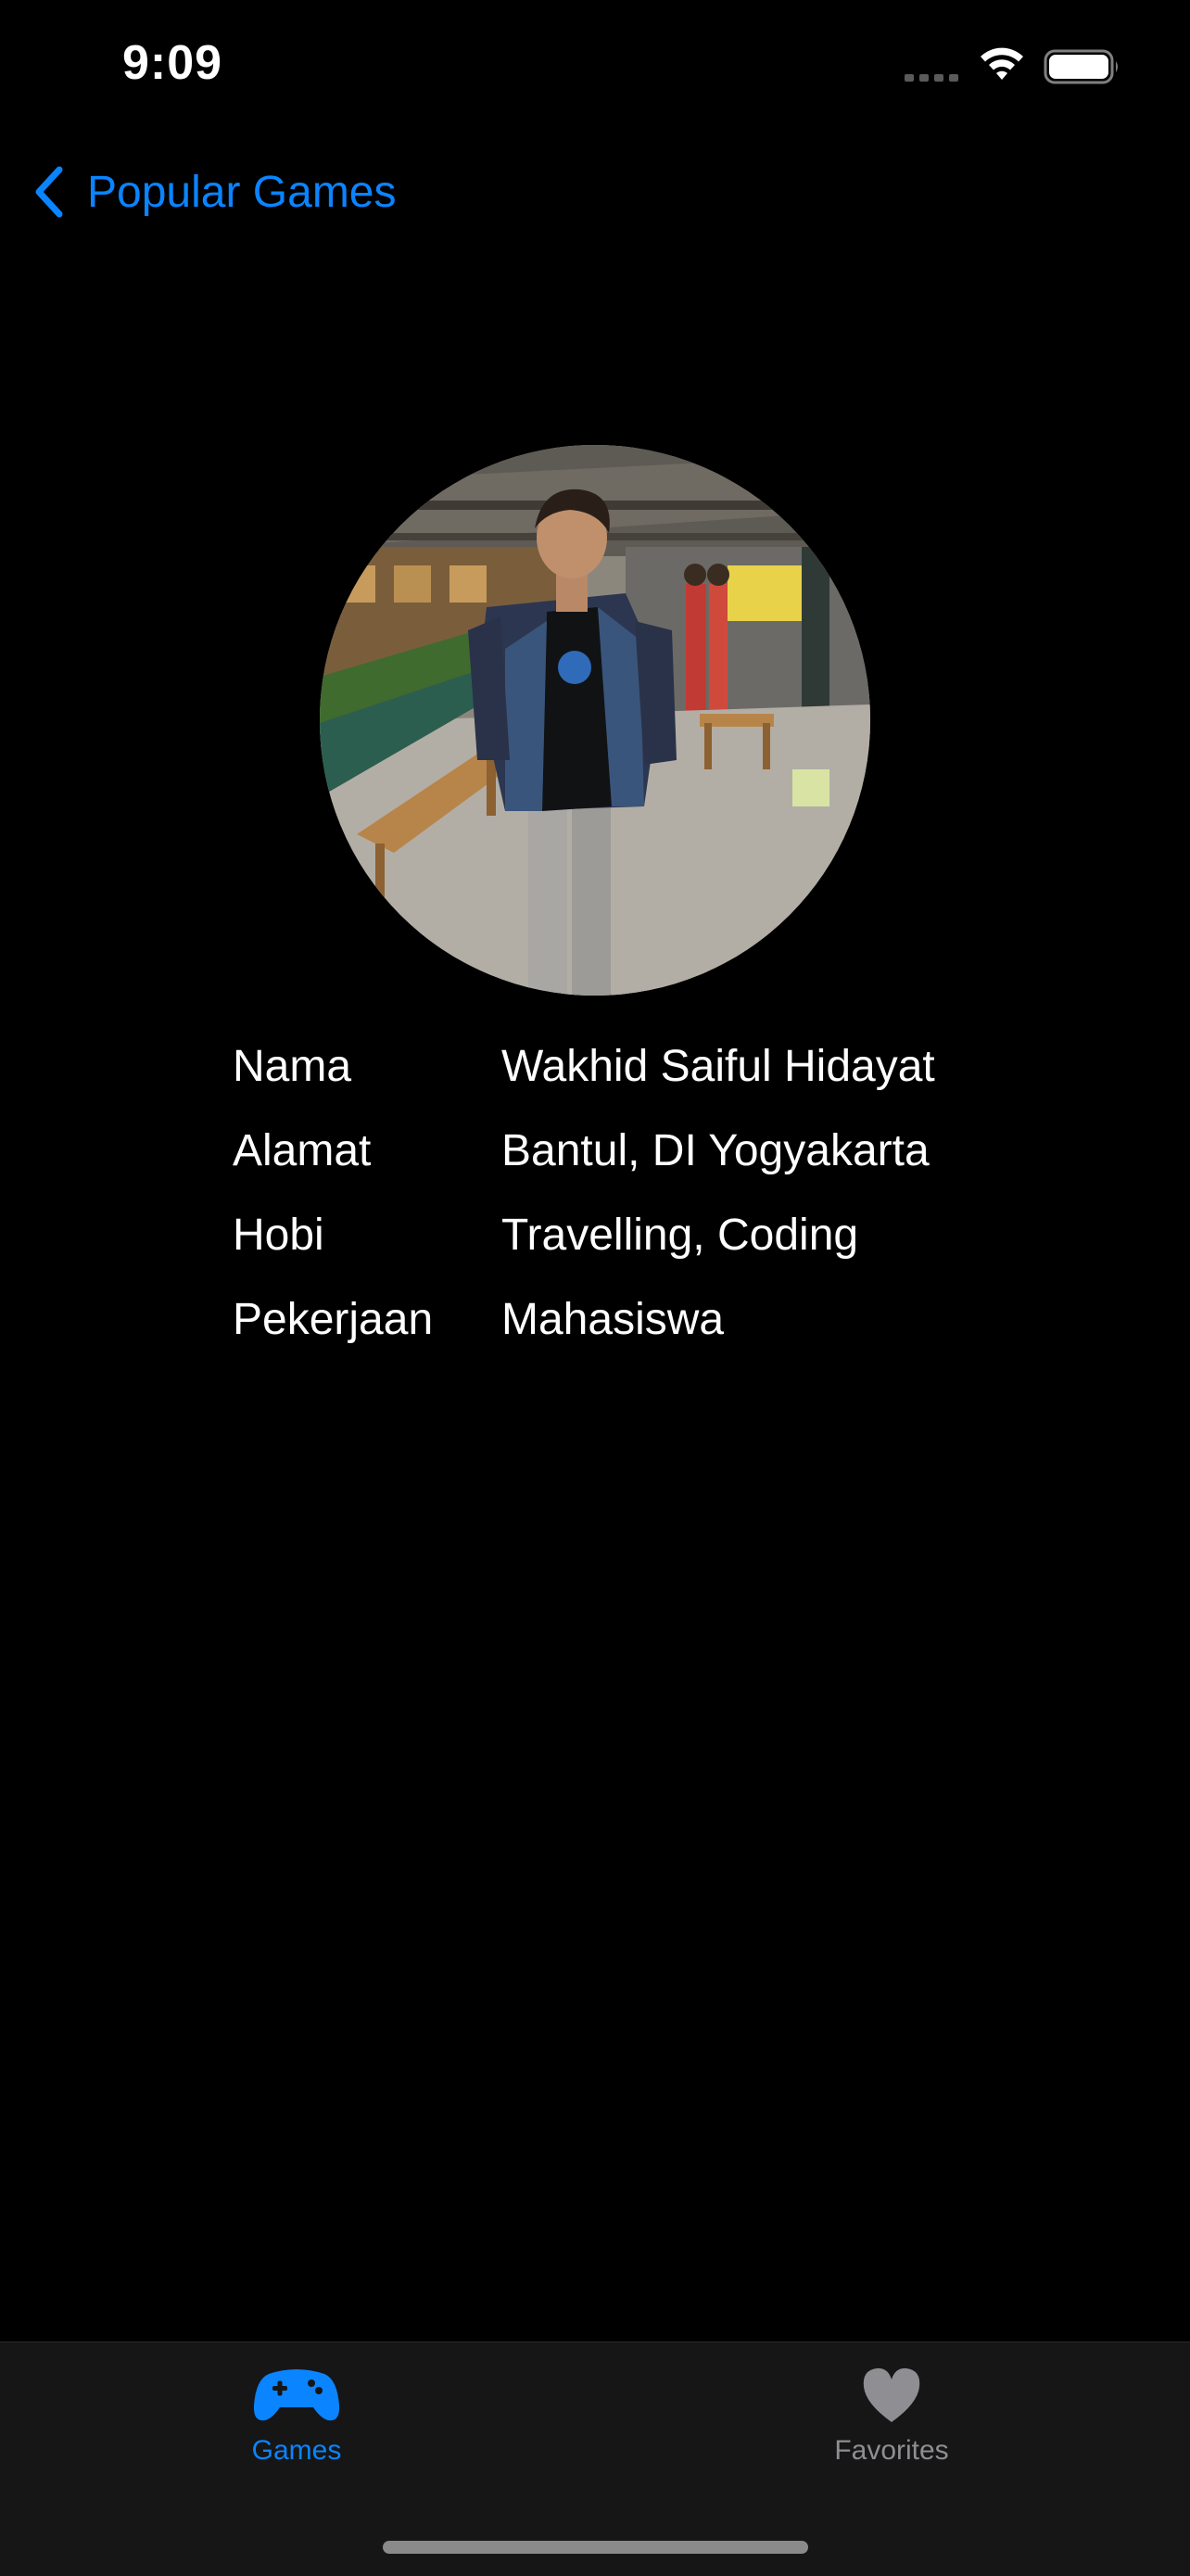 This screenshot has width=1190, height=2576. What do you see at coordinates (891, 2394) in the screenshot?
I see `heart-icon` at bounding box center [891, 2394].